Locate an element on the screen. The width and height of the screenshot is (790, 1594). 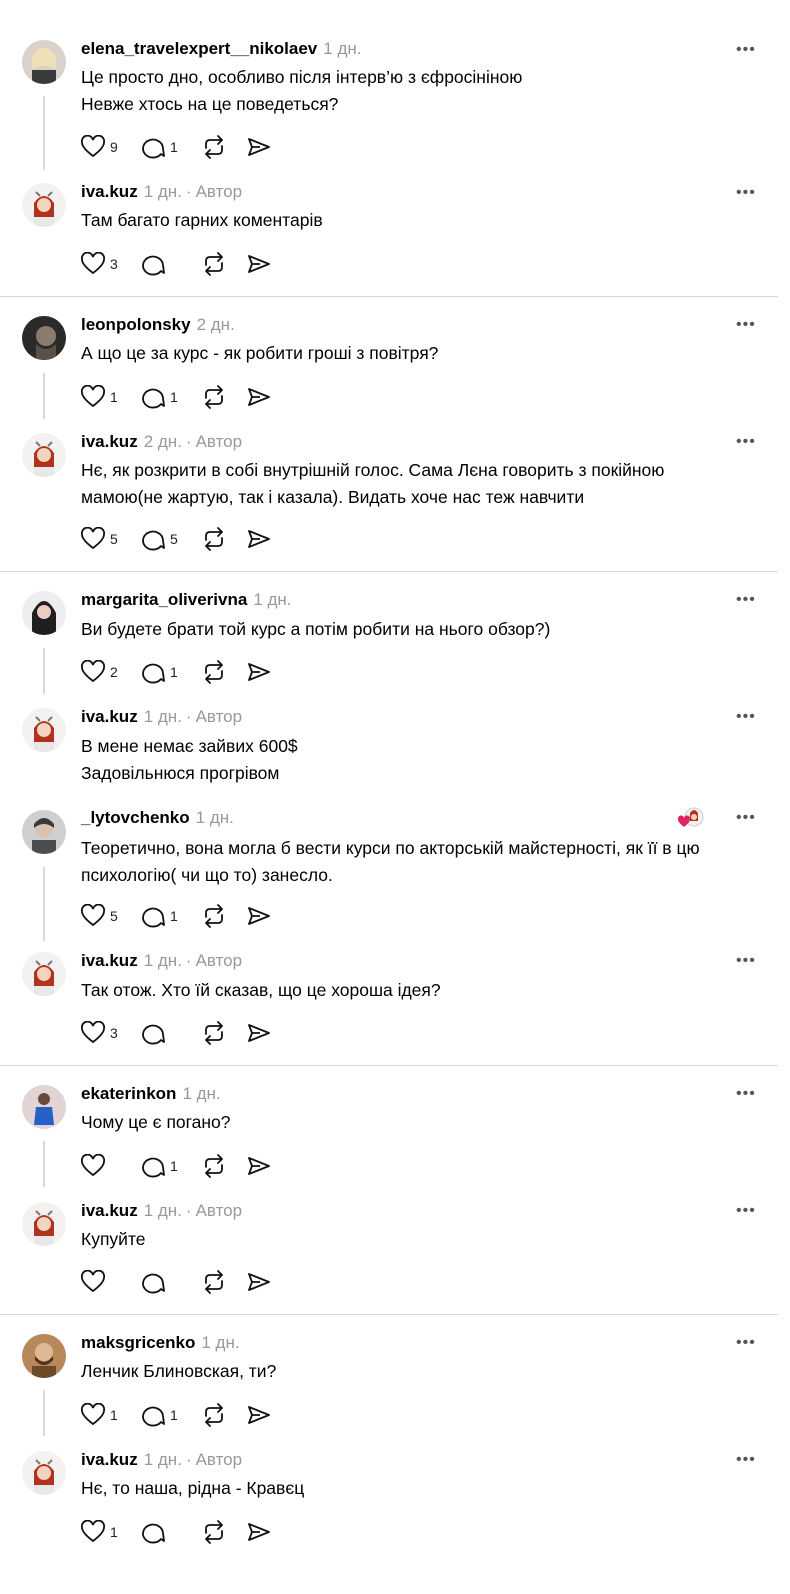
like-button: 9 is located at coordinates (101, 147).